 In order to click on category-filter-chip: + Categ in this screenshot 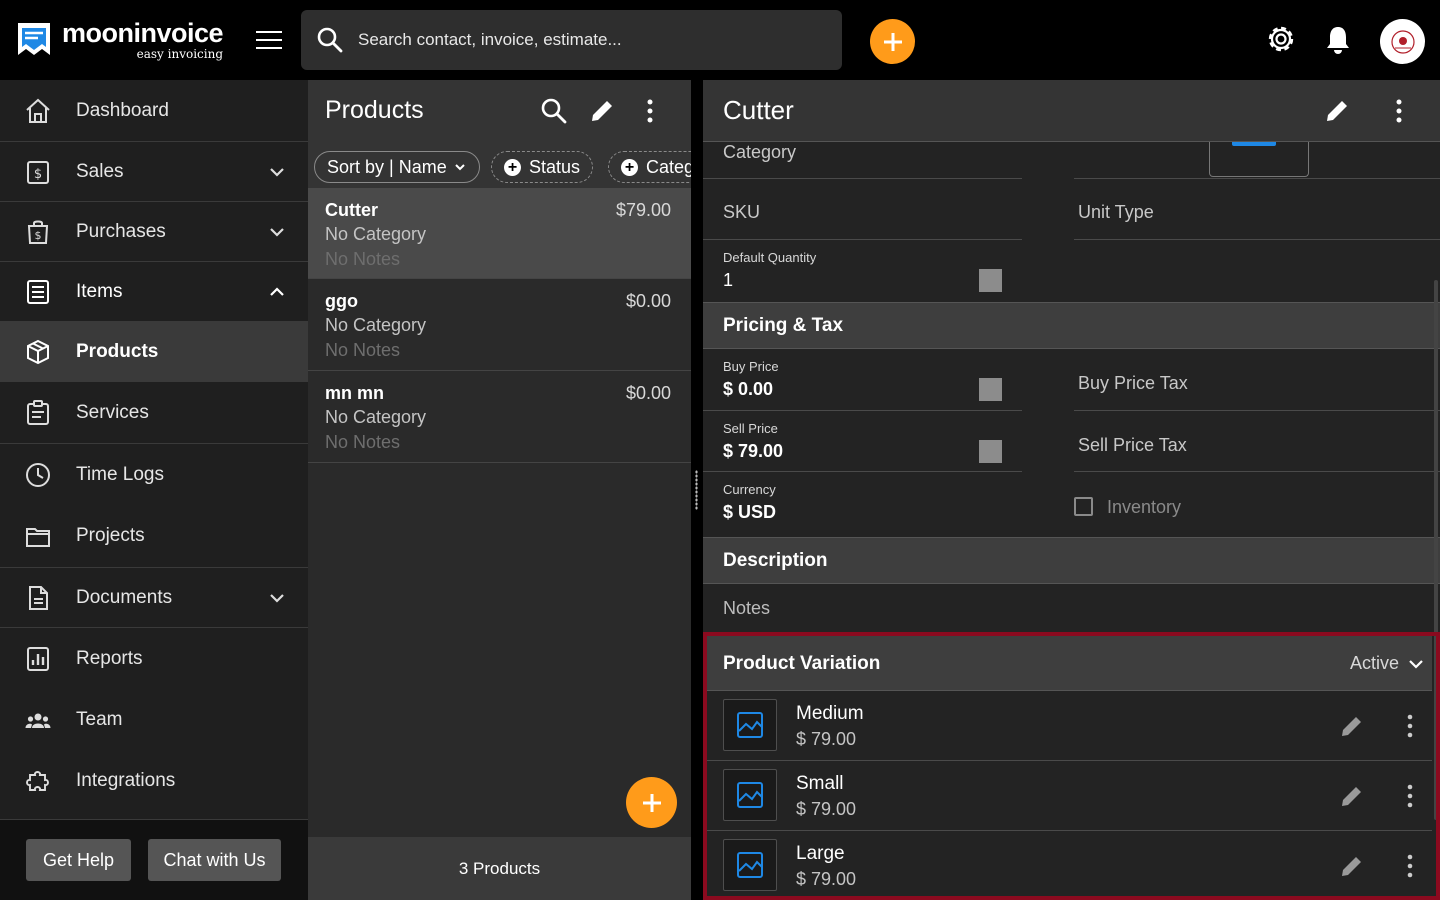, I will do `click(649, 167)`.